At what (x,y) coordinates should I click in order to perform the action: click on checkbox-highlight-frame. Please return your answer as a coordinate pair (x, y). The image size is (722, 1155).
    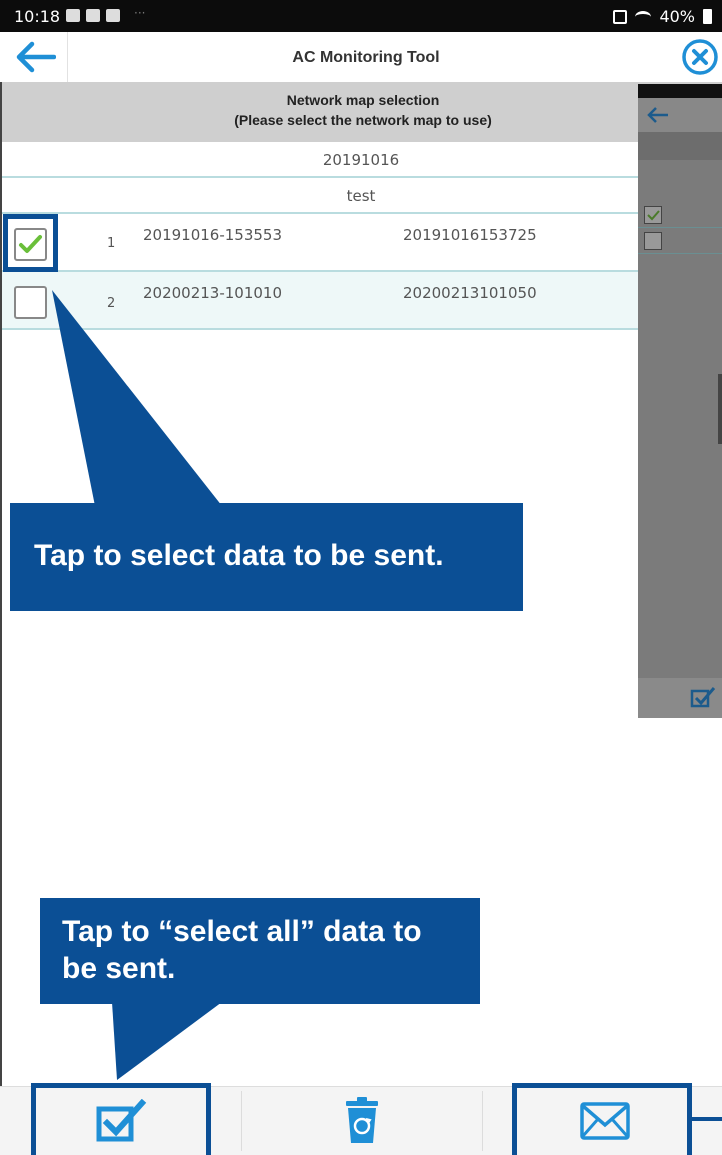
    Looking at the image, I should click on (30, 243).